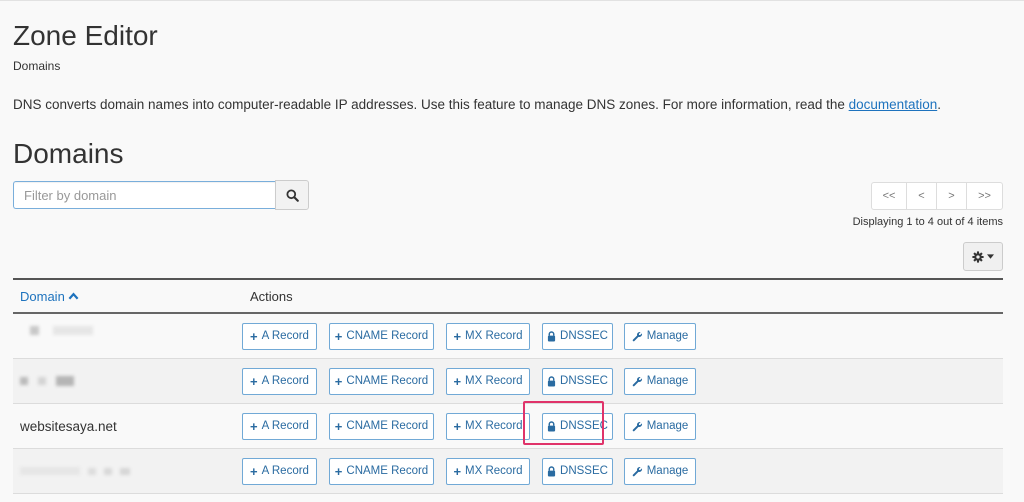 The image size is (1024, 502). I want to click on page-title: Zone Editor, so click(85, 35).